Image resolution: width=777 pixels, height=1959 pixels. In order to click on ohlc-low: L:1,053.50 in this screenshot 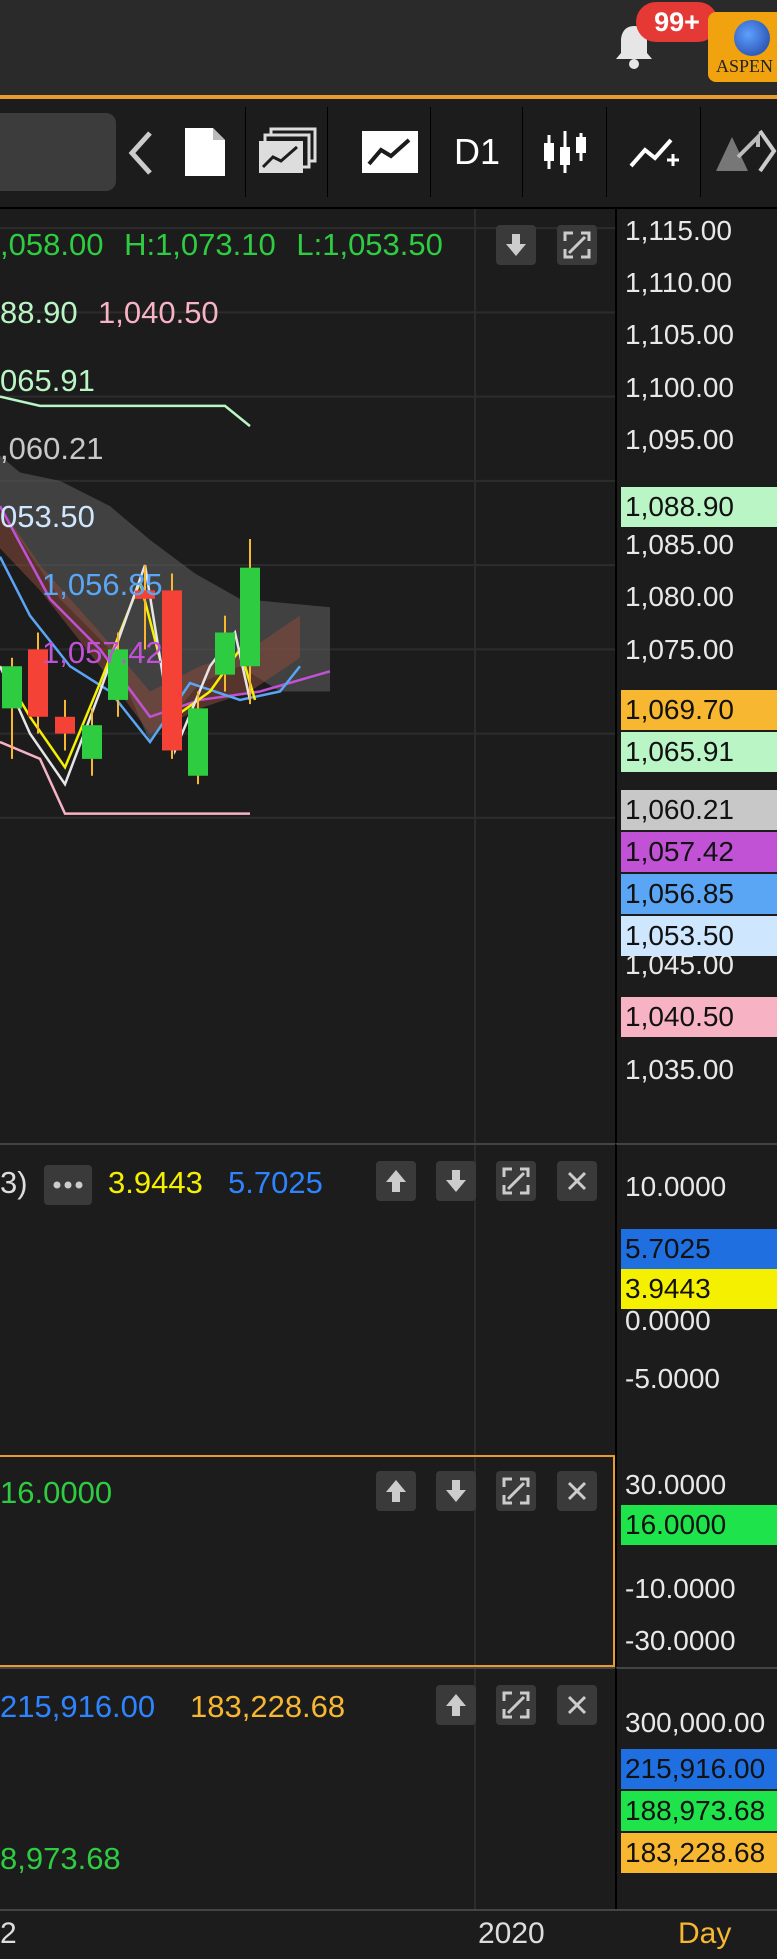, I will do `click(369, 244)`.